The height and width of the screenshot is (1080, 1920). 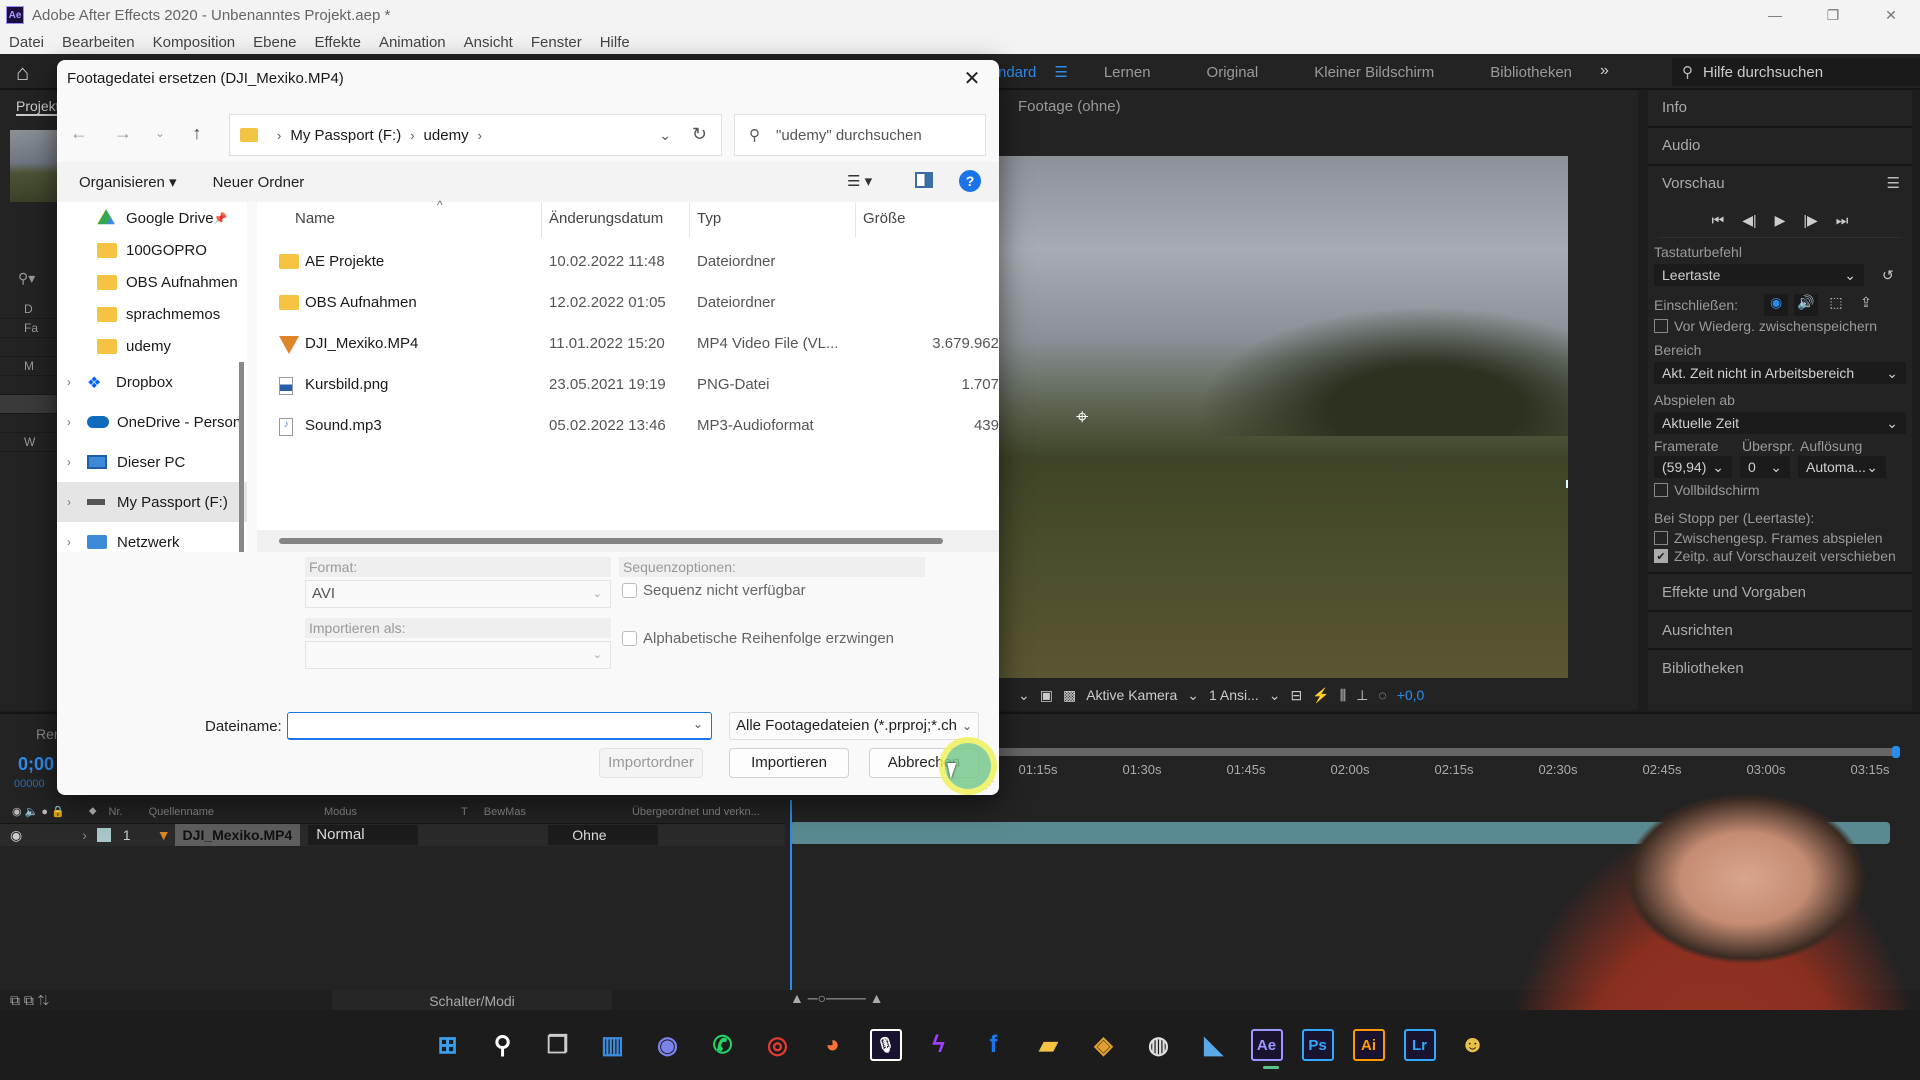 What do you see at coordinates (29, 1000) in the screenshot?
I see `comp-flowchart-icon: ⧉ ⧉ ⇅` at bounding box center [29, 1000].